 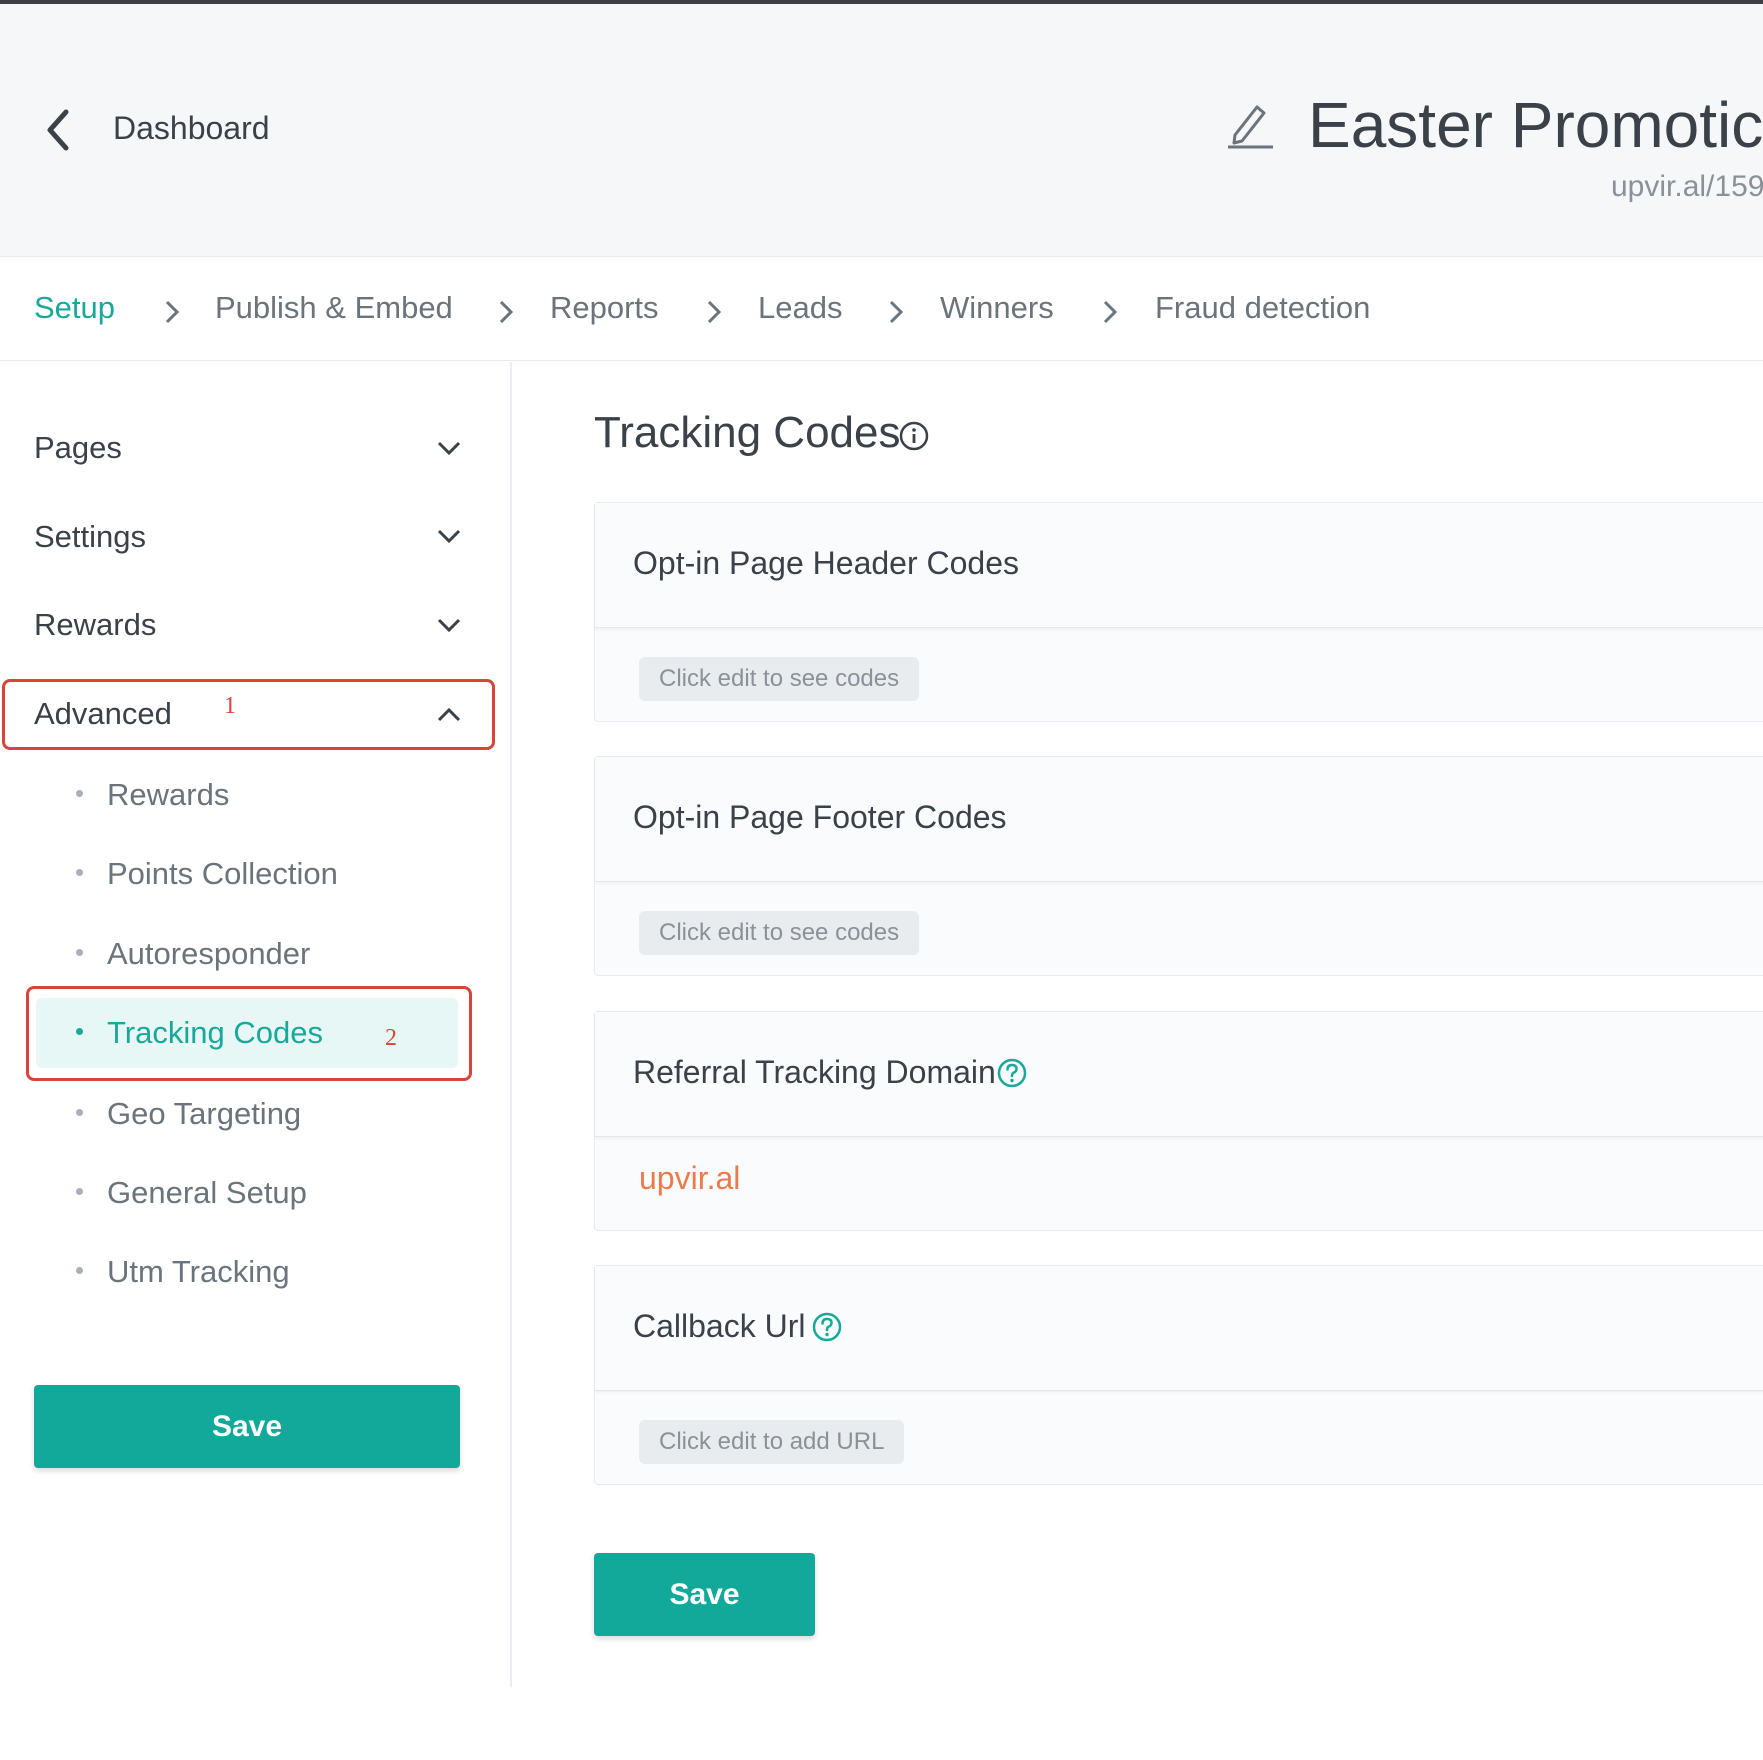 What do you see at coordinates (772, 1442) in the screenshot?
I see `url-placeholder: Click edit to add URL` at bounding box center [772, 1442].